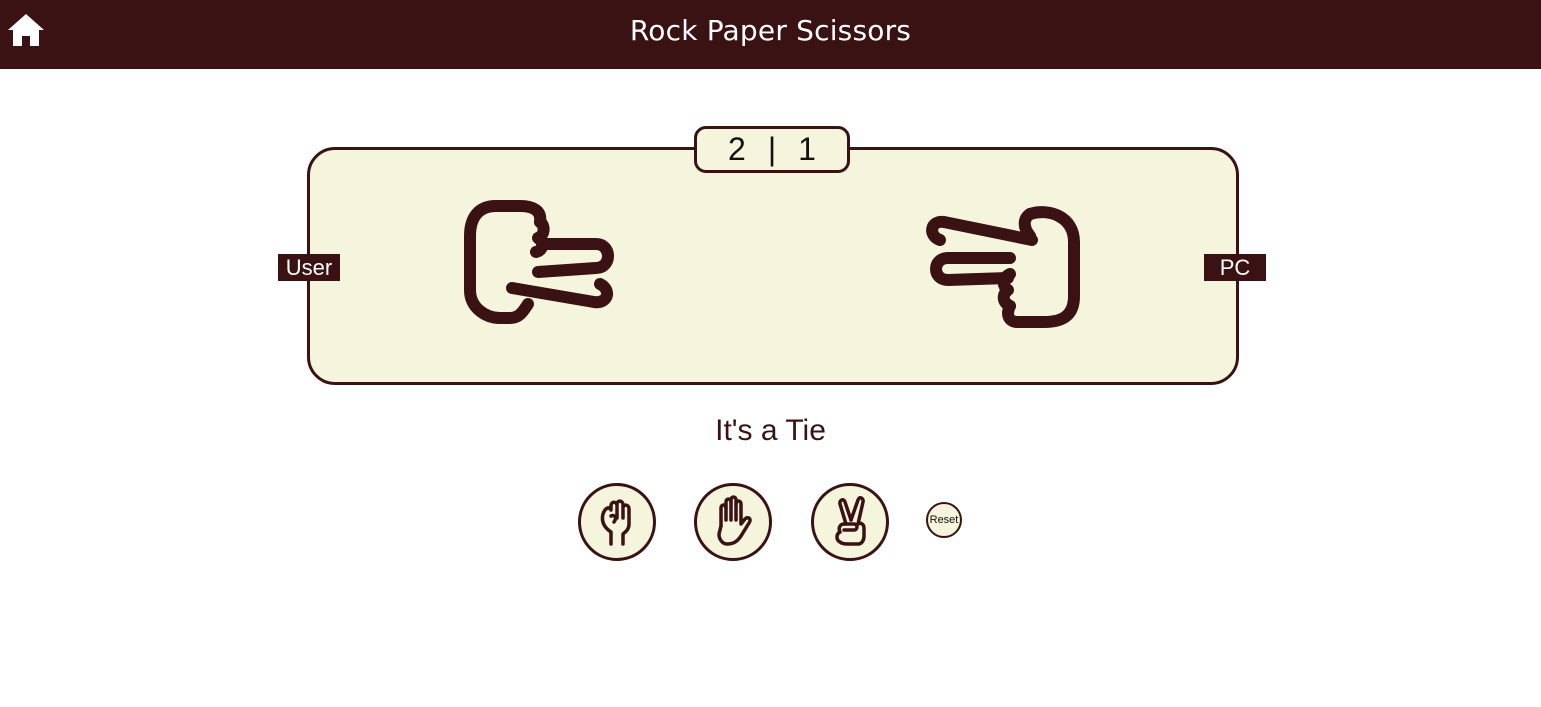 The image size is (1541, 707). What do you see at coordinates (539, 262) in the screenshot?
I see `user-scissors-hand-icon` at bounding box center [539, 262].